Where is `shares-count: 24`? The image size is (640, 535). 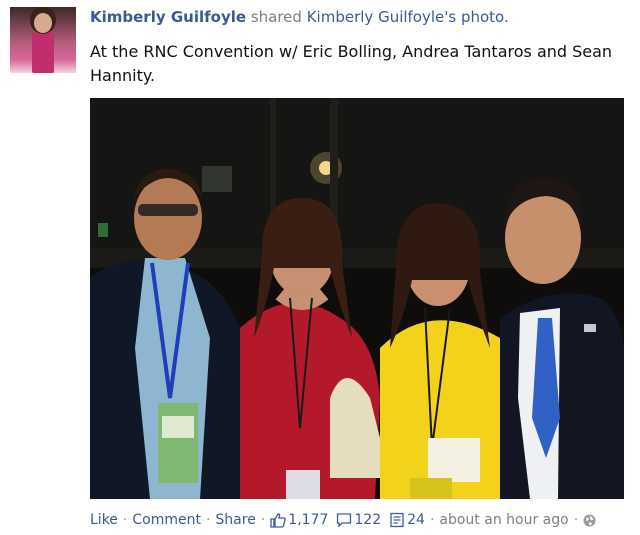 shares-count: 24 is located at coordinates (416, 520).